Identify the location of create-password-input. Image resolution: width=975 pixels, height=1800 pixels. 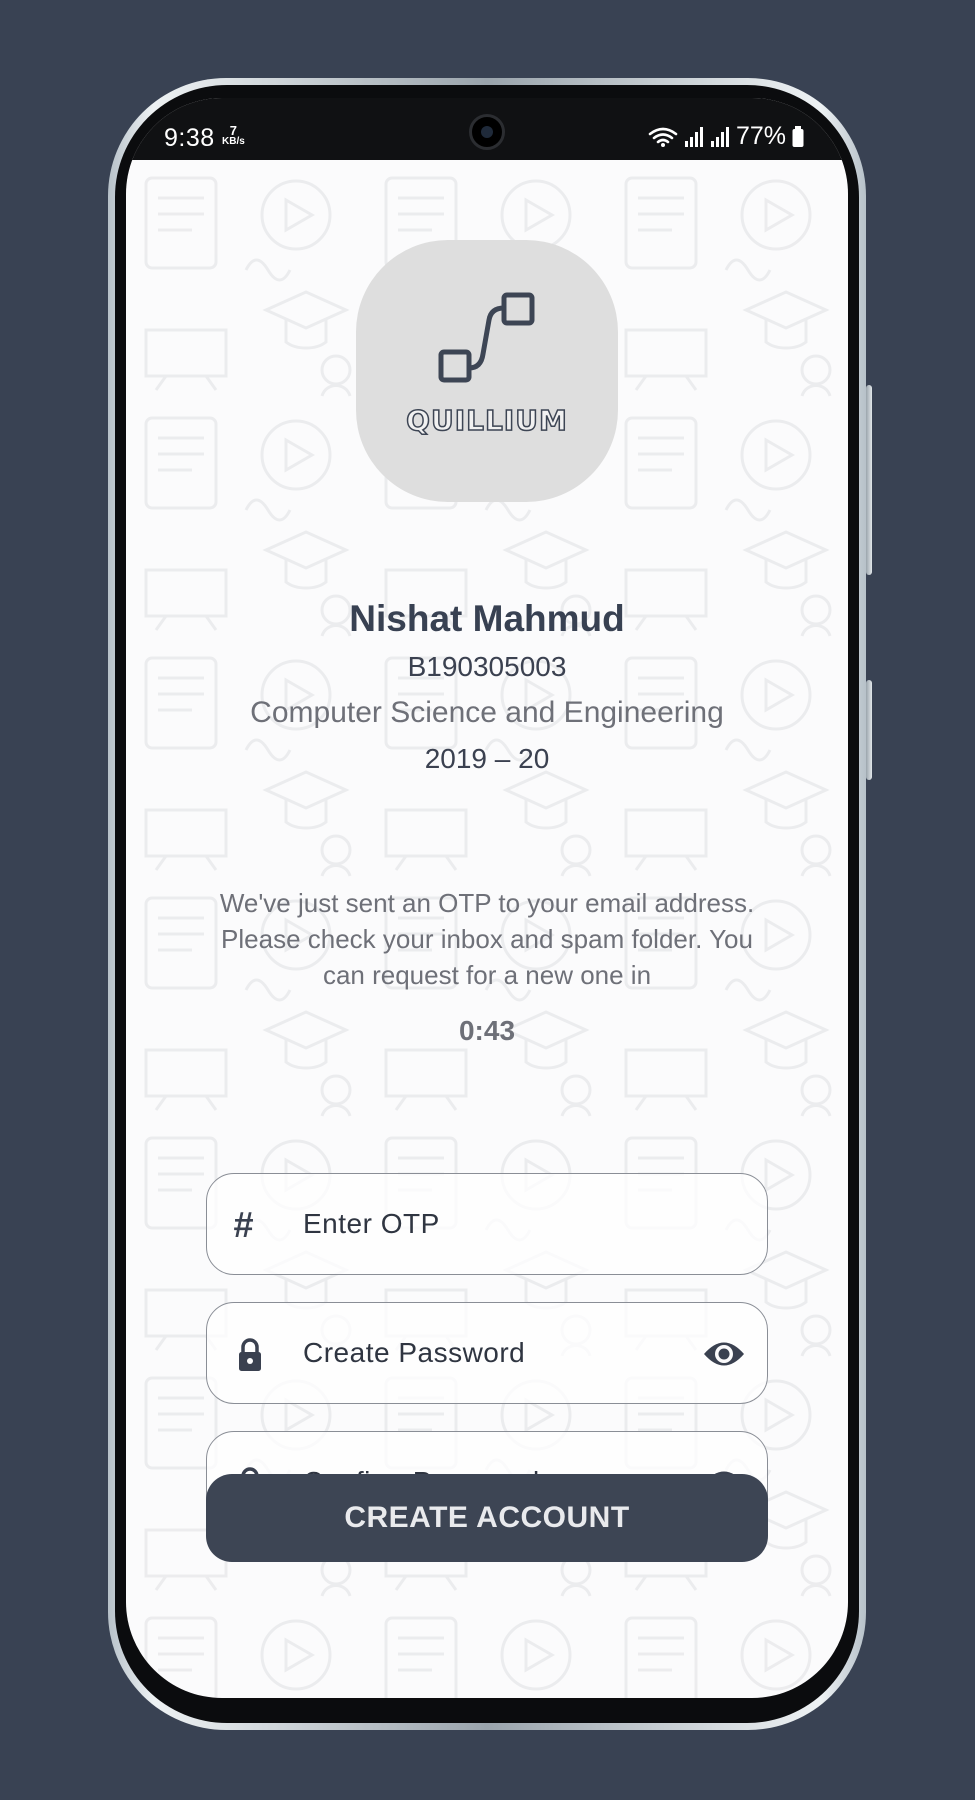
(493, 1353).